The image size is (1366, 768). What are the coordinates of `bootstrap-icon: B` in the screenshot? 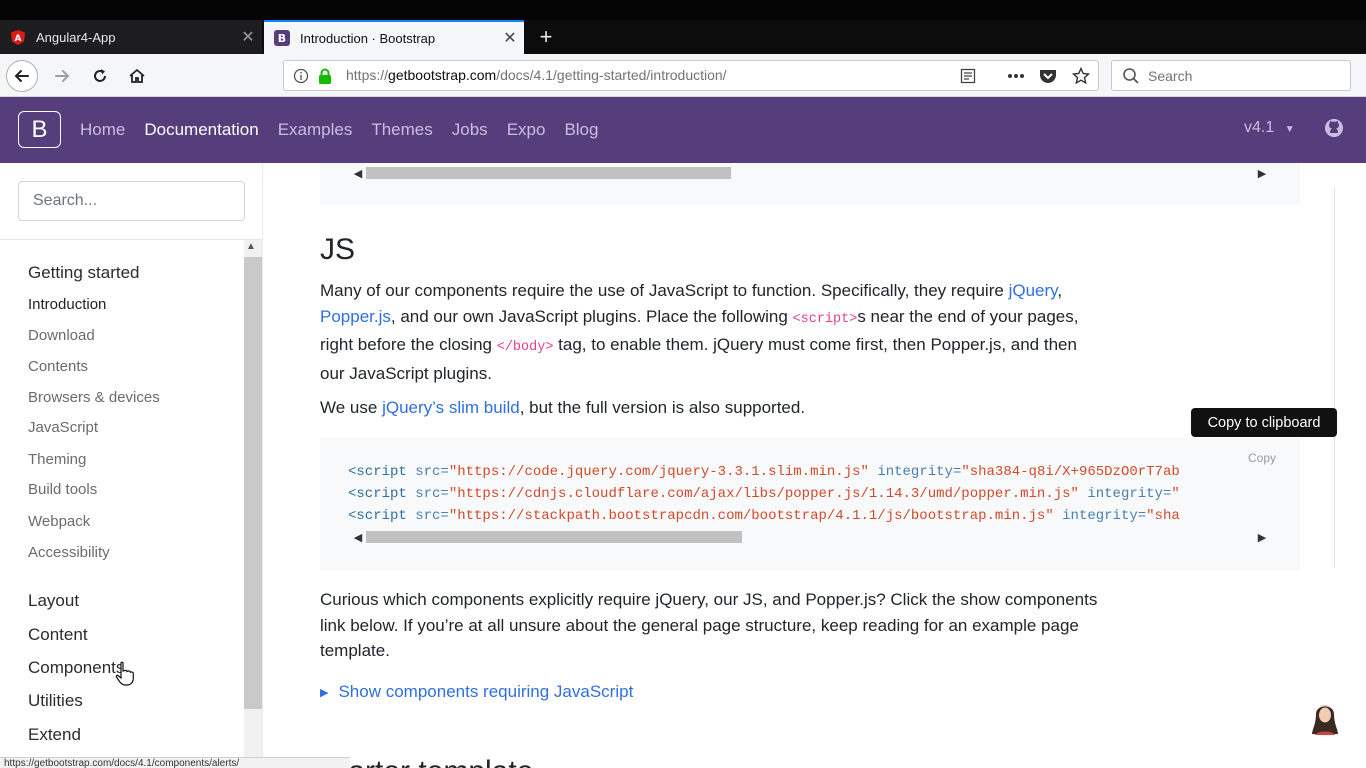 It's located at (282, 38).